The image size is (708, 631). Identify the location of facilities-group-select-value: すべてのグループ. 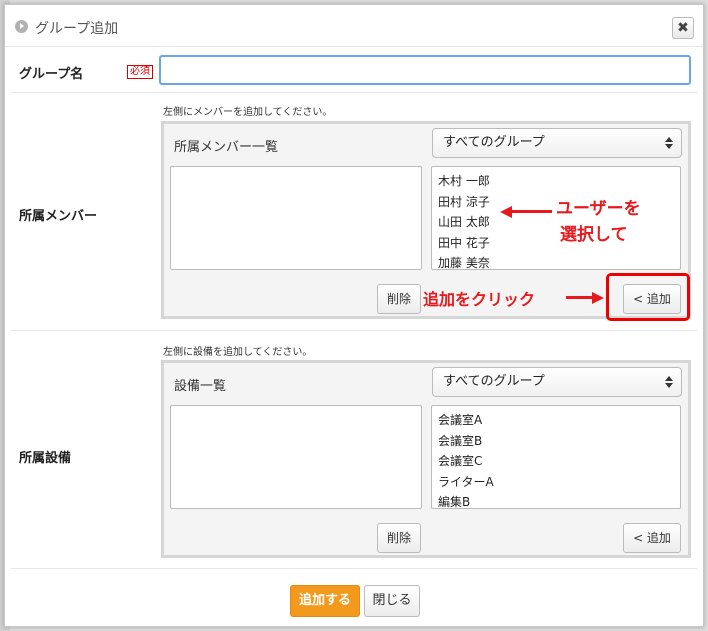
(494, 381).